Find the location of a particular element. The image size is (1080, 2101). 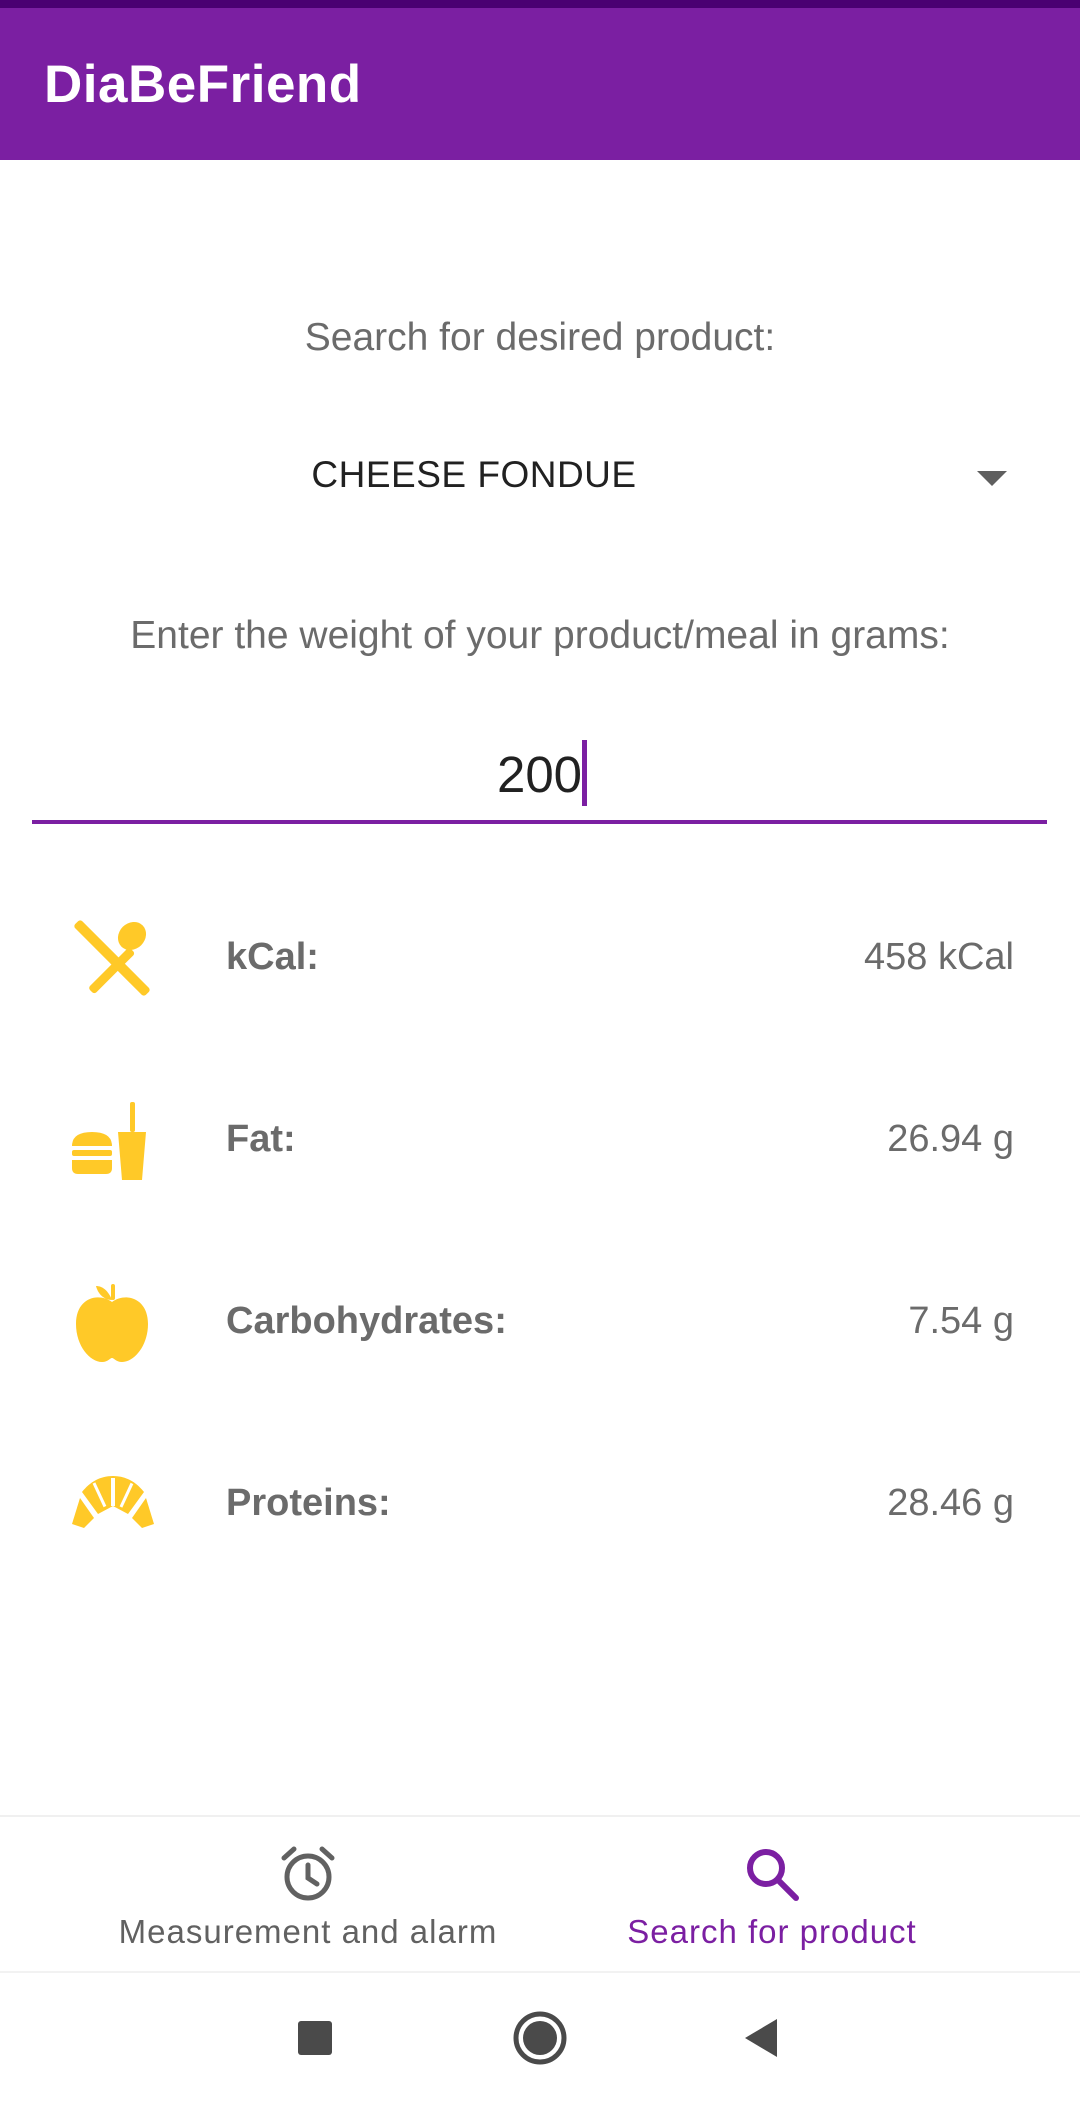

nav-item-search-product: Search for product is located at coordinates (772, 1895).